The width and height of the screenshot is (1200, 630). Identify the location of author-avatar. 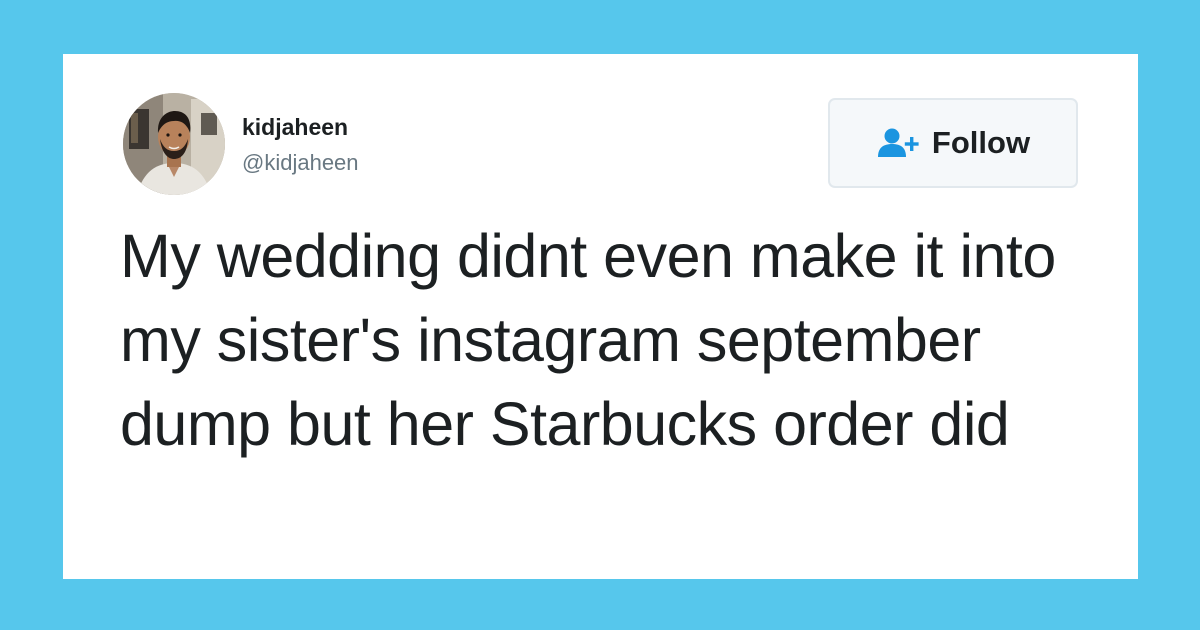
(174, 144).